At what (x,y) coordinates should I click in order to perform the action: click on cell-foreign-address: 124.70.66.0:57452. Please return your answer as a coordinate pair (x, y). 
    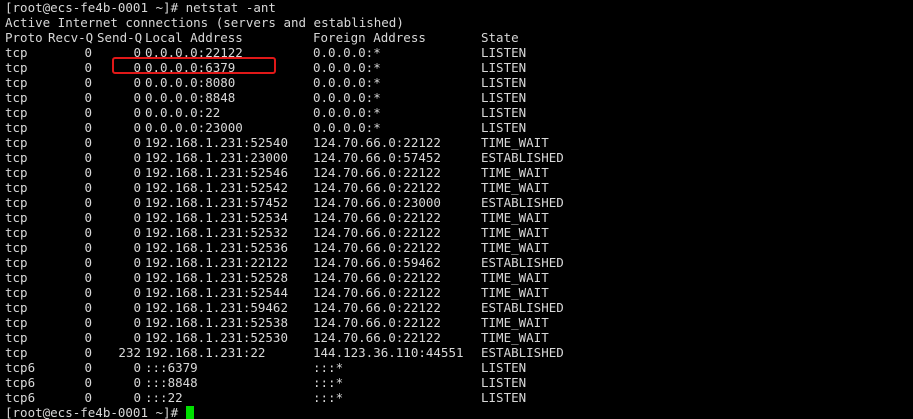
    Looking at the image, I should click on (377, 157).